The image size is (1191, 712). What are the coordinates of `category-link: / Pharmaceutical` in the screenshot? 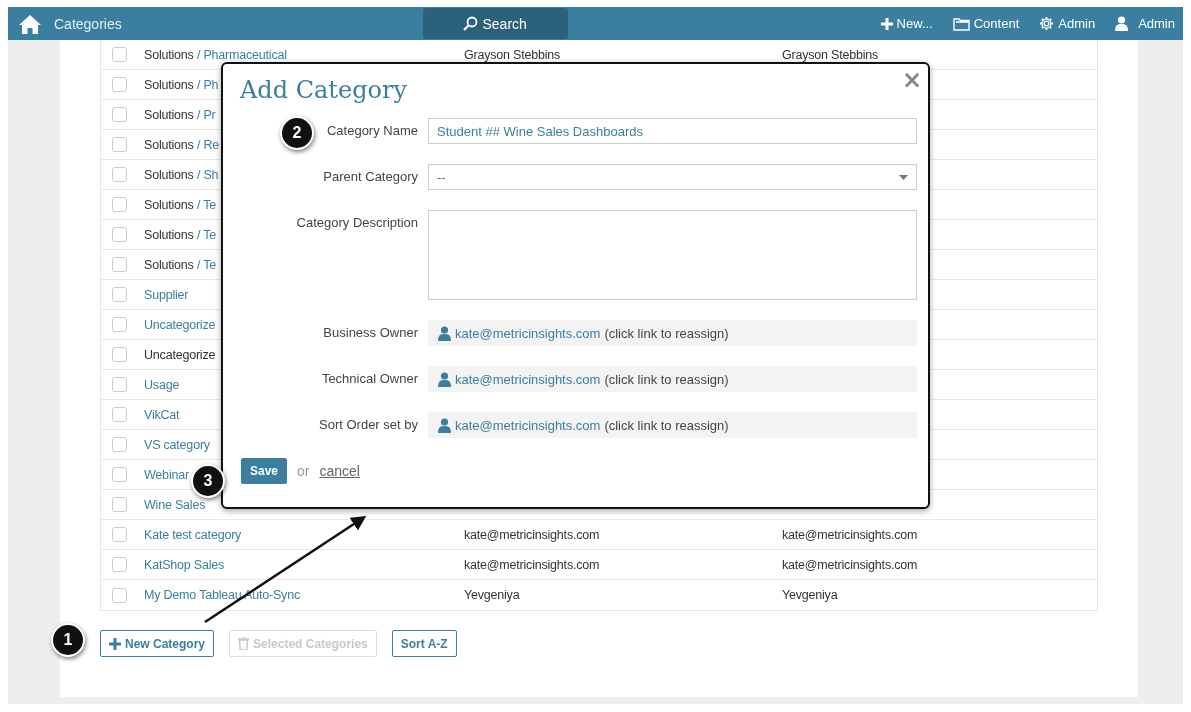 It's located at (241, 54).